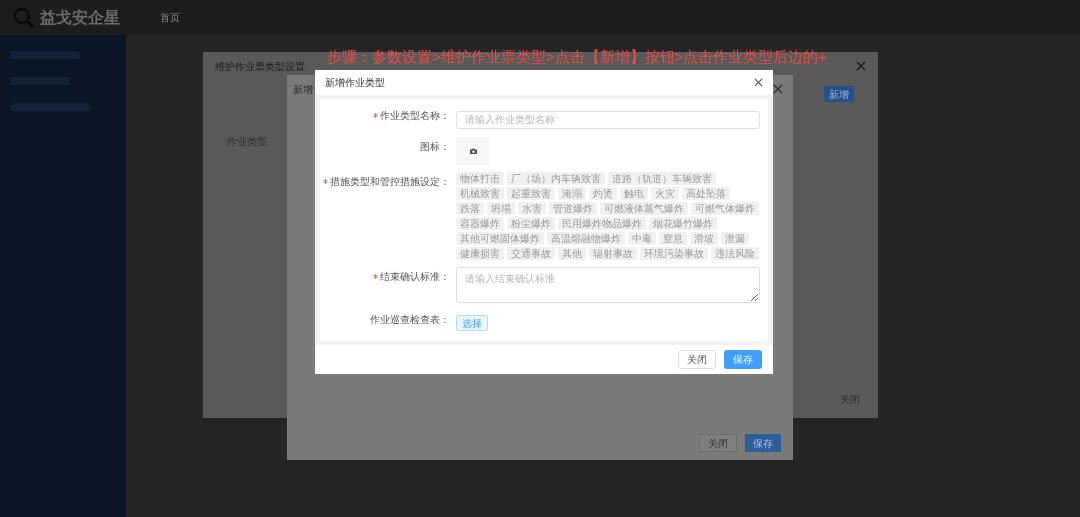 The height and width of the screenshot is (517, 1080). What do you see at coordinates (470, 208) in the screenshot?
I see `measure-tag: 跌落` at bounding box center [470, 208].